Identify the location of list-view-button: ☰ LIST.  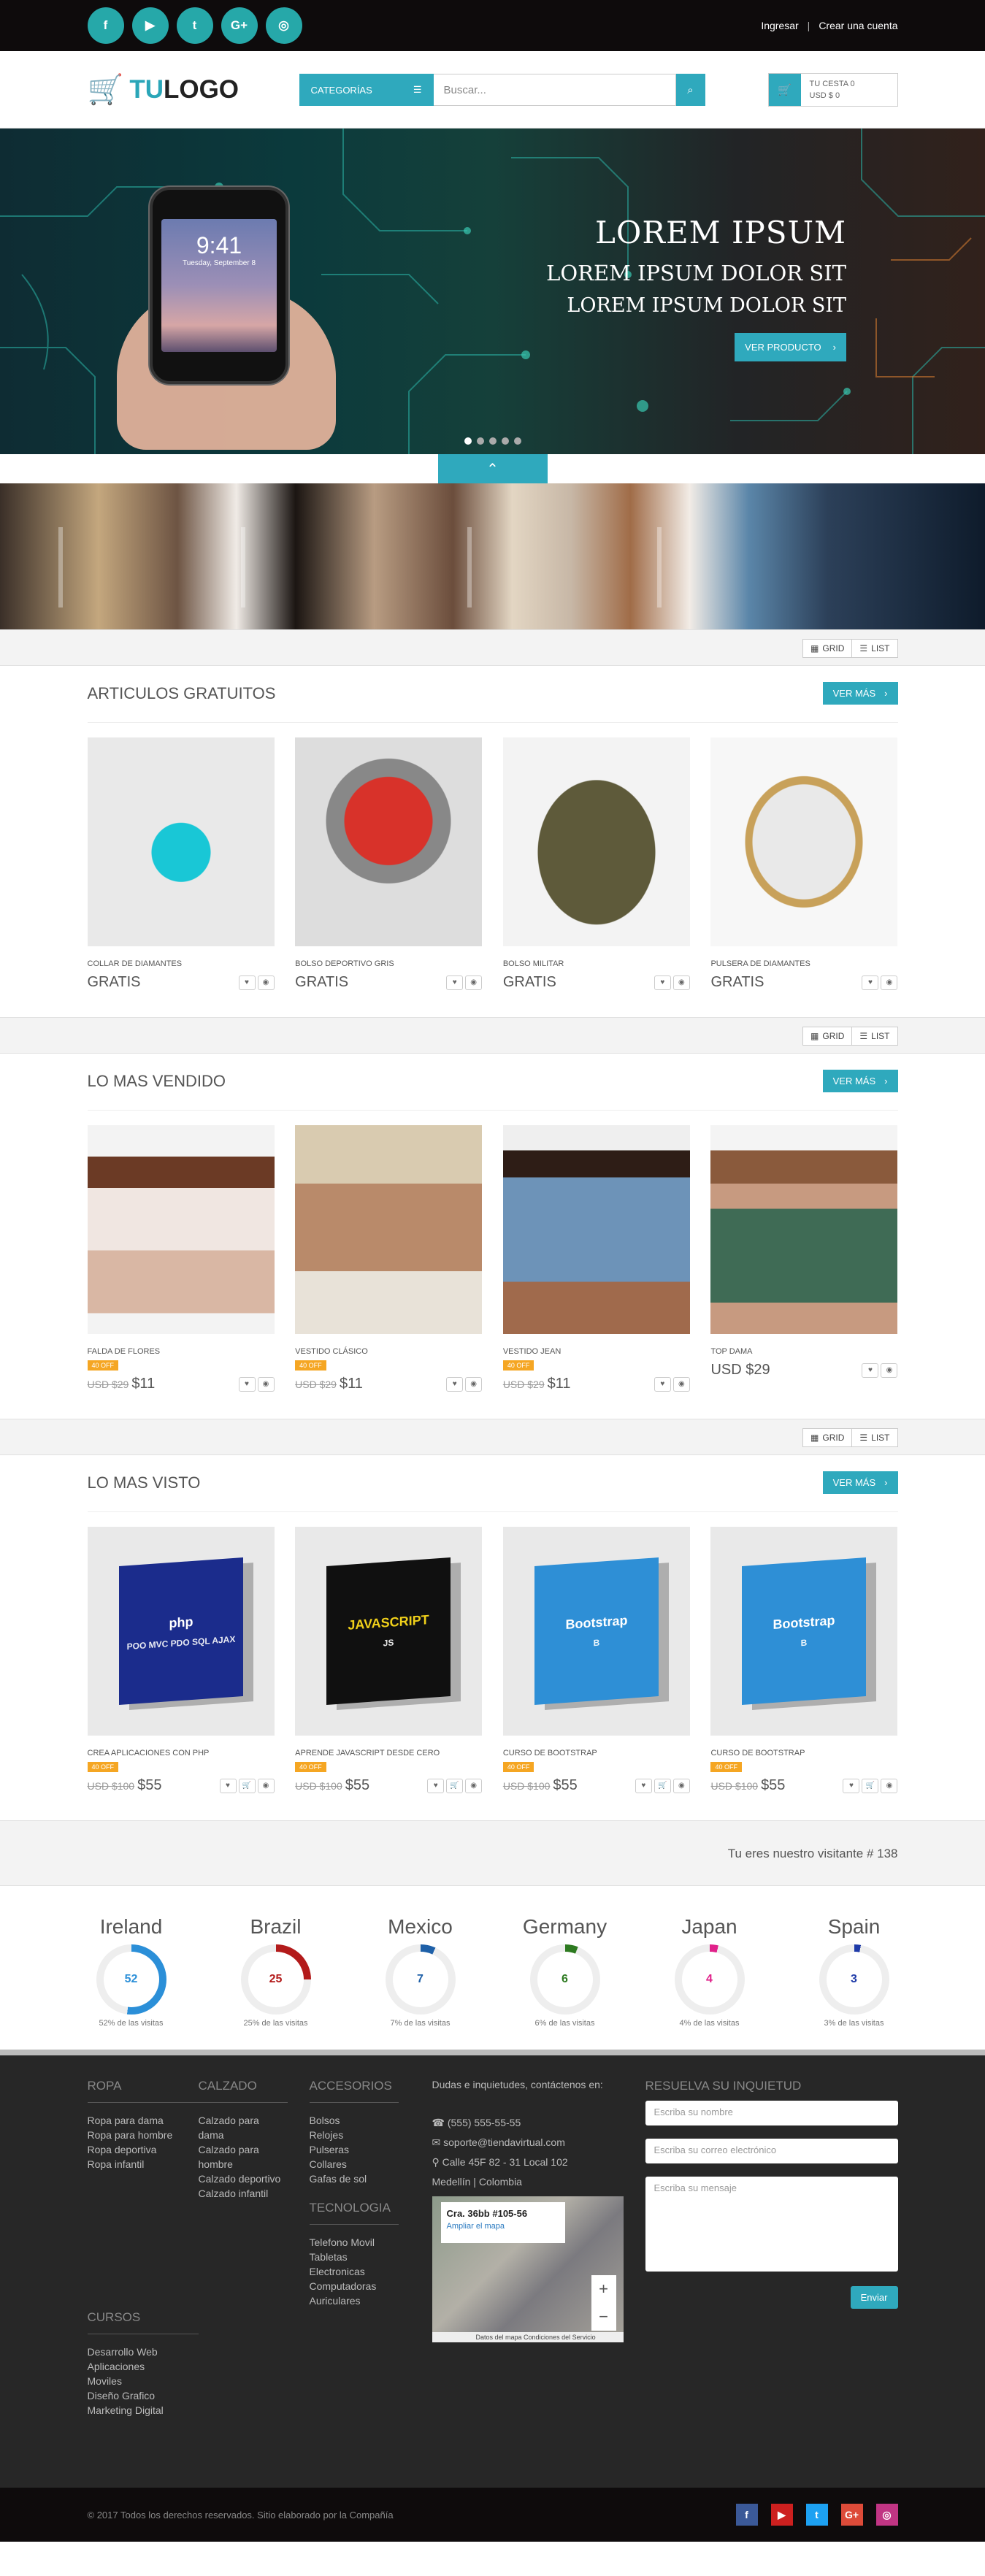
(874, 1437).